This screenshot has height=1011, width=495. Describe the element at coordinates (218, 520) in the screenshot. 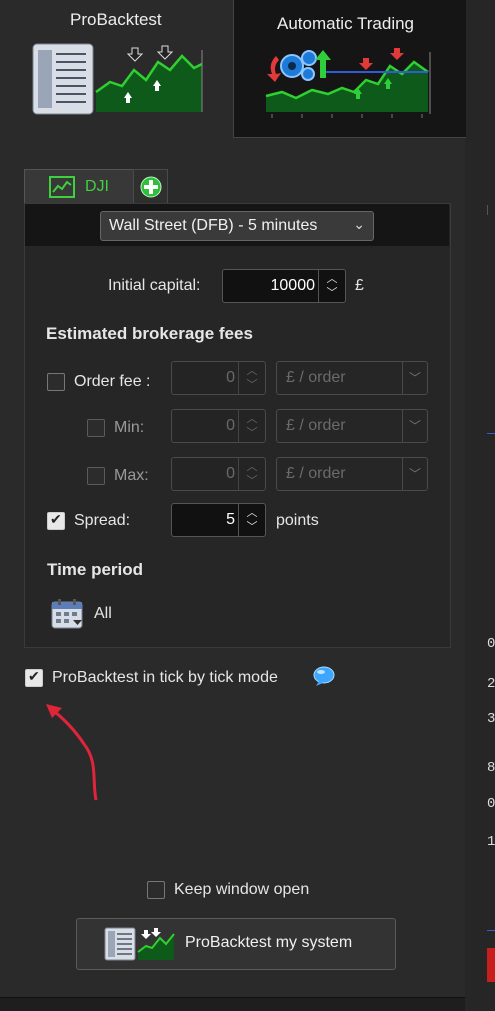

I see `spread-input: 5 ︿ ﹀` at that location.